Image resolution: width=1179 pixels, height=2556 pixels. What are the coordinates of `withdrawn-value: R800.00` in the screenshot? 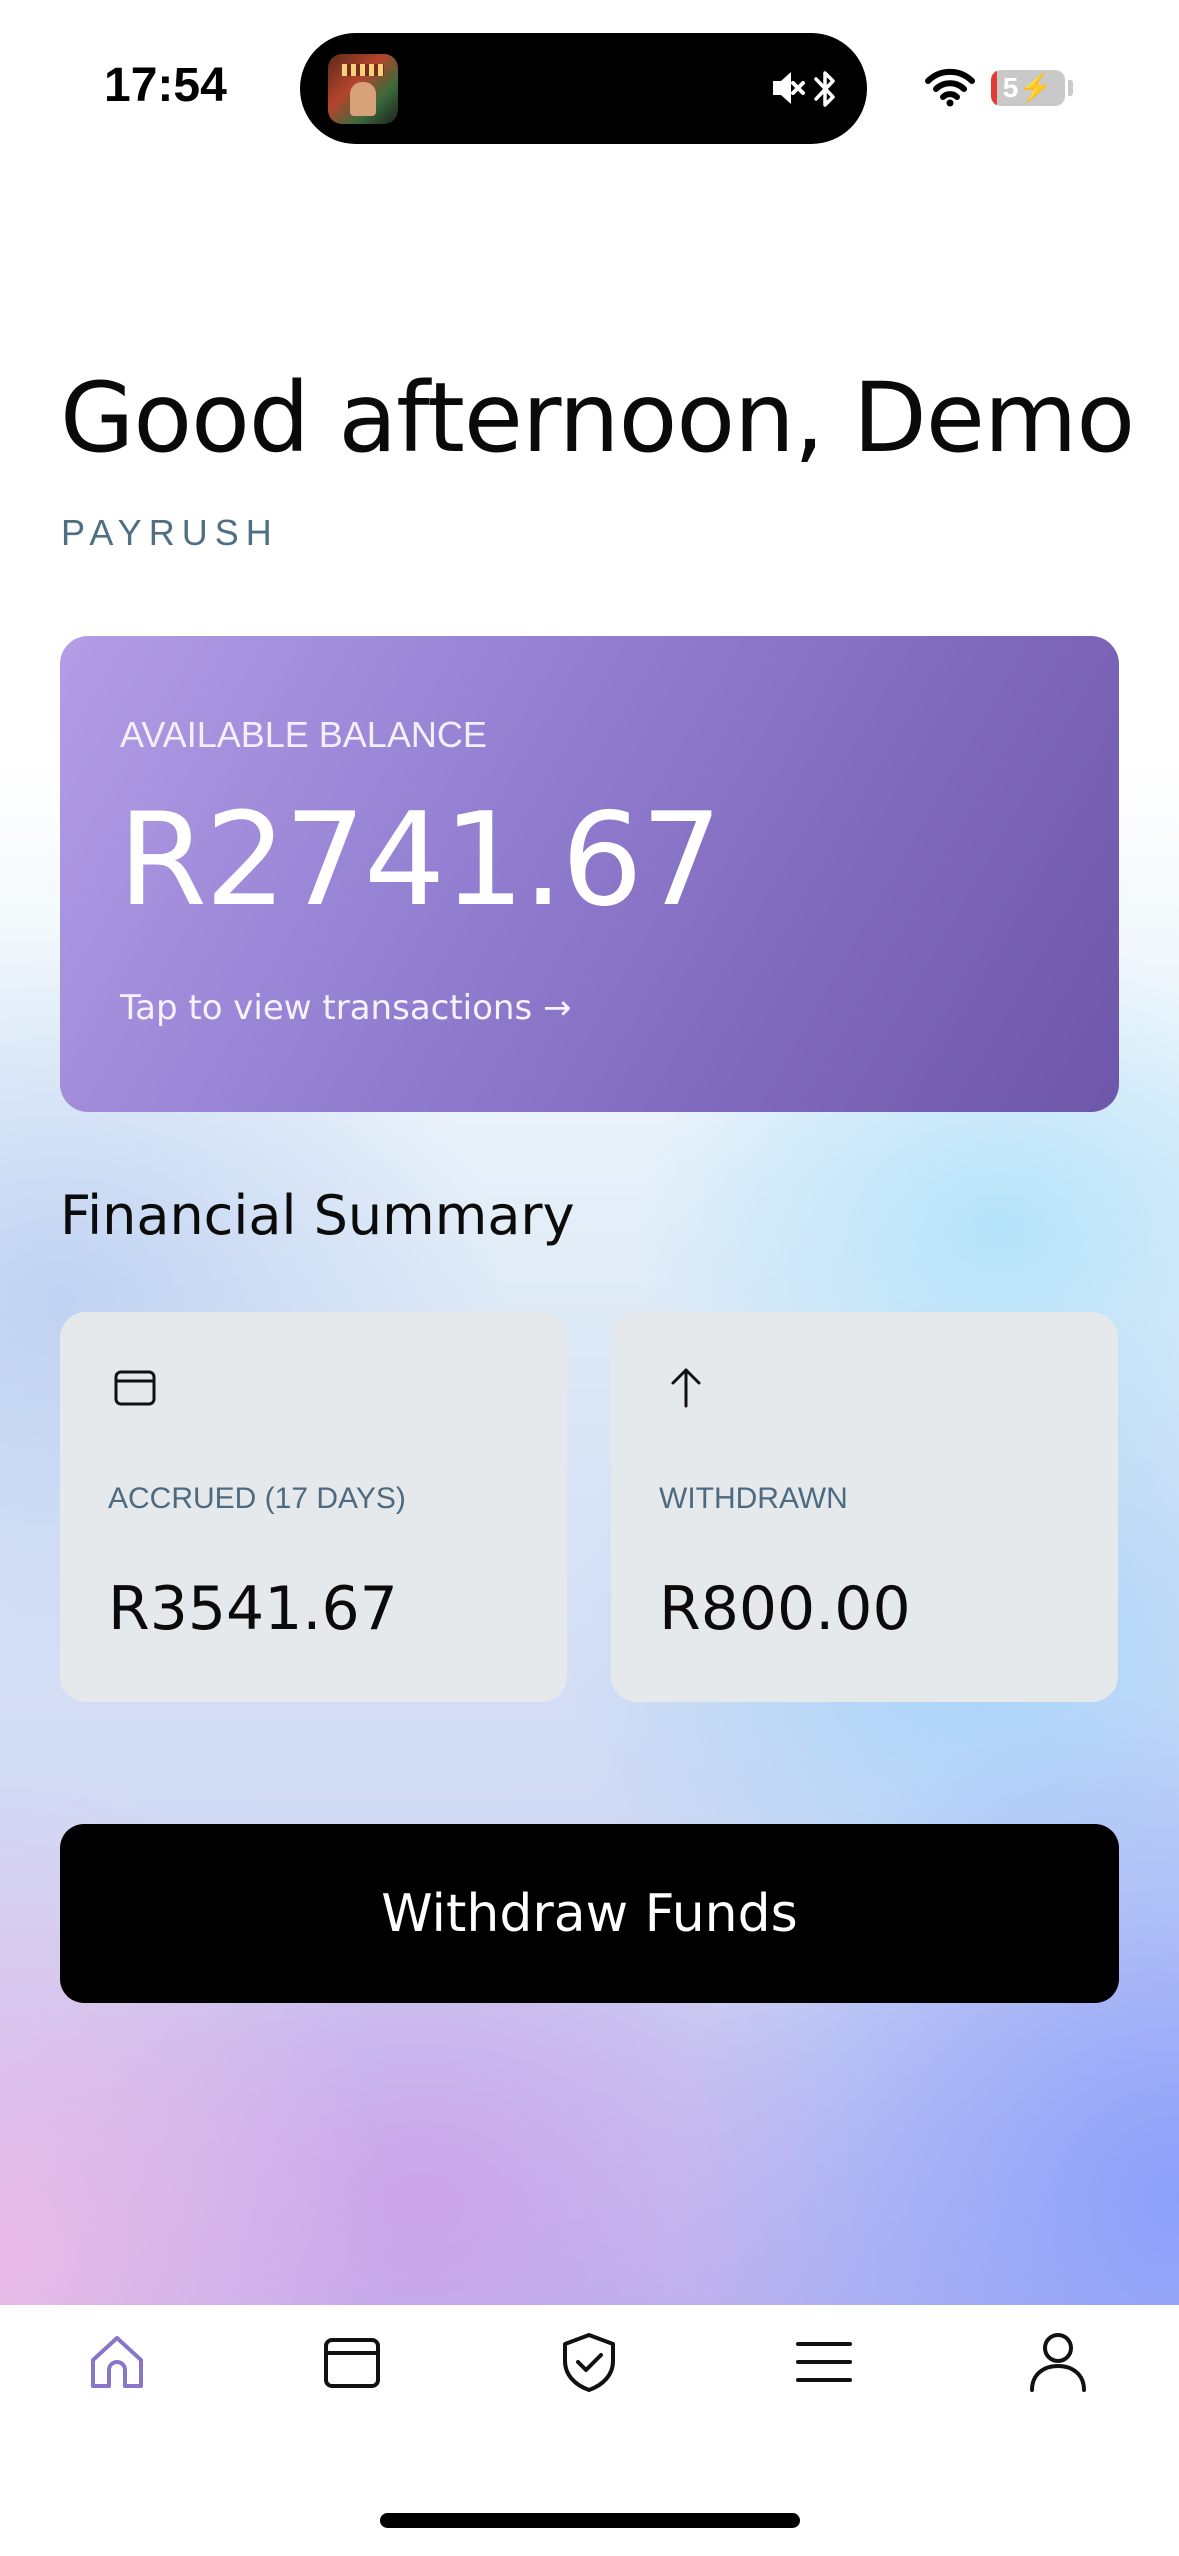 It's located at (785, 1609).